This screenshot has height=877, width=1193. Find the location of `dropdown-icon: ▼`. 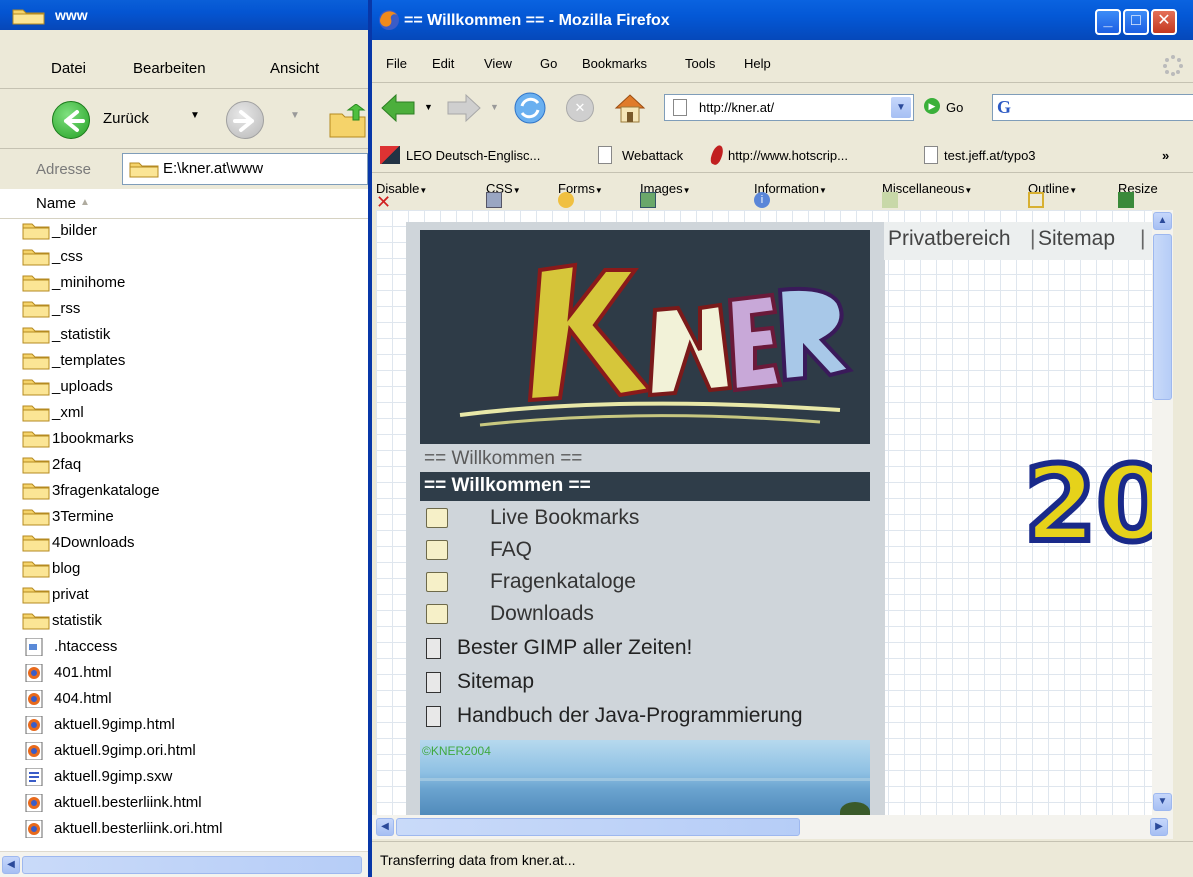

dropdown-icon: ▼ is located at coordinates (823, 190).